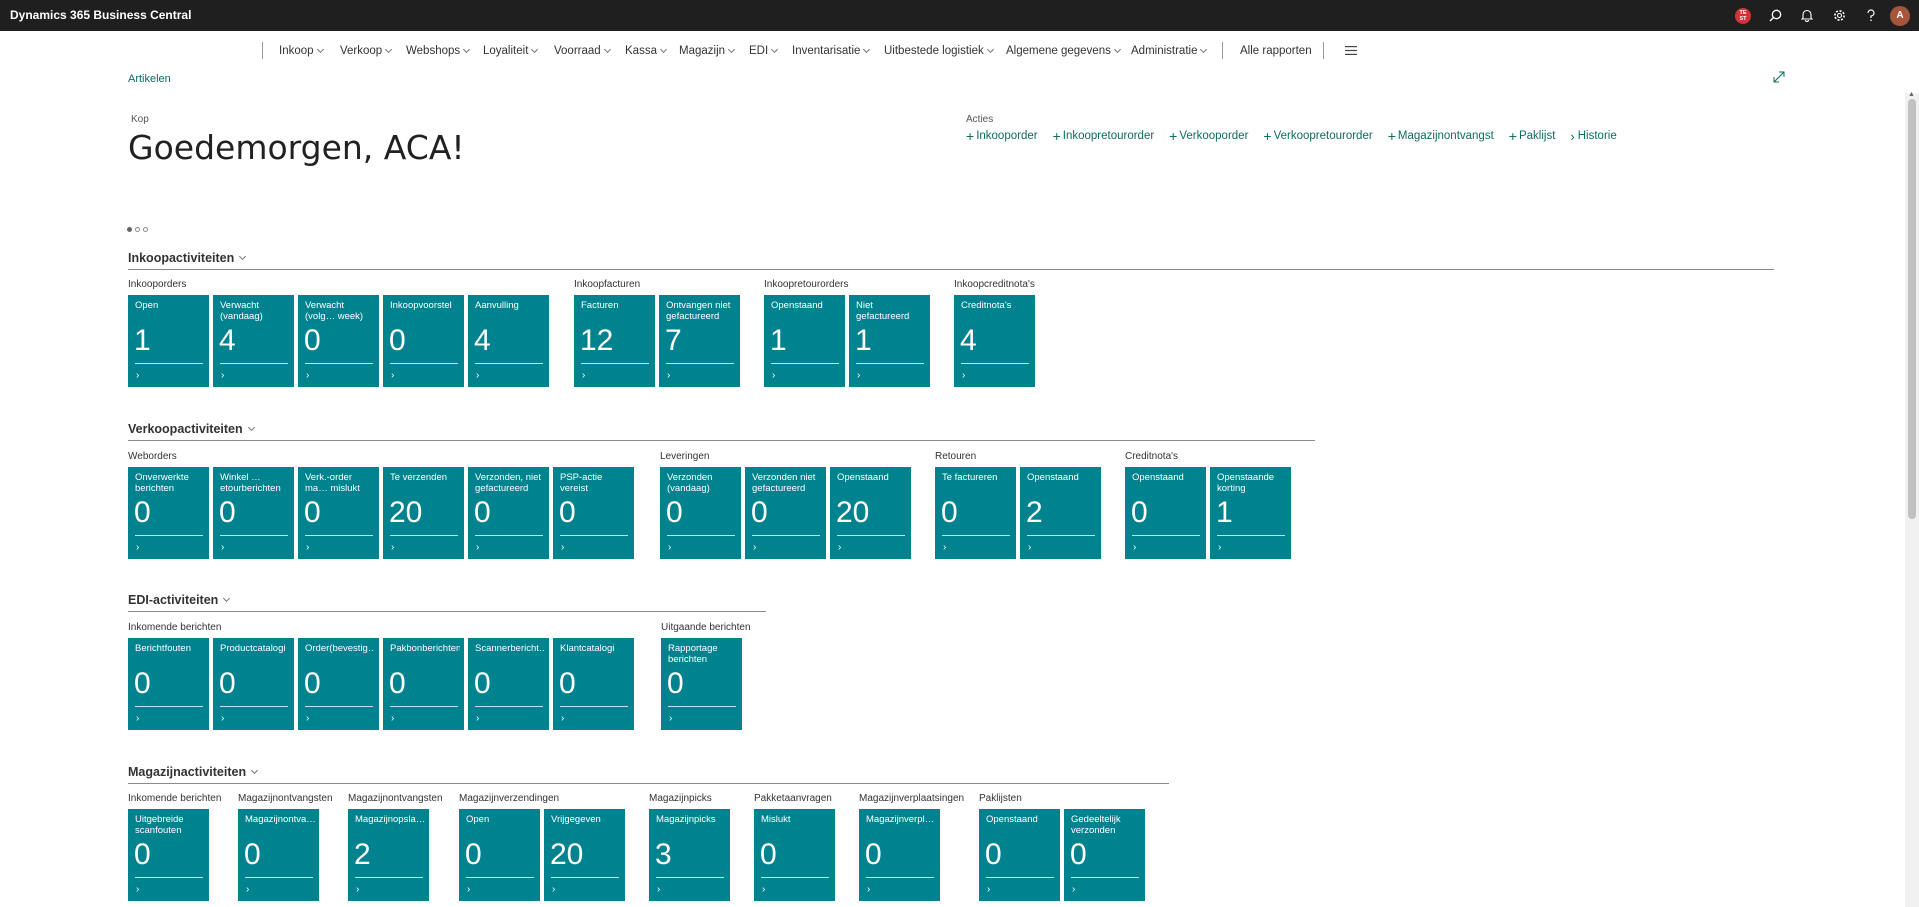 Image resolution: width=1919 pixels, height=907 pixels. Describe the element at coordinates (511, 51) in the screenshot. I see `nav-item-loyaliteit: Loyaliteit` at that location.